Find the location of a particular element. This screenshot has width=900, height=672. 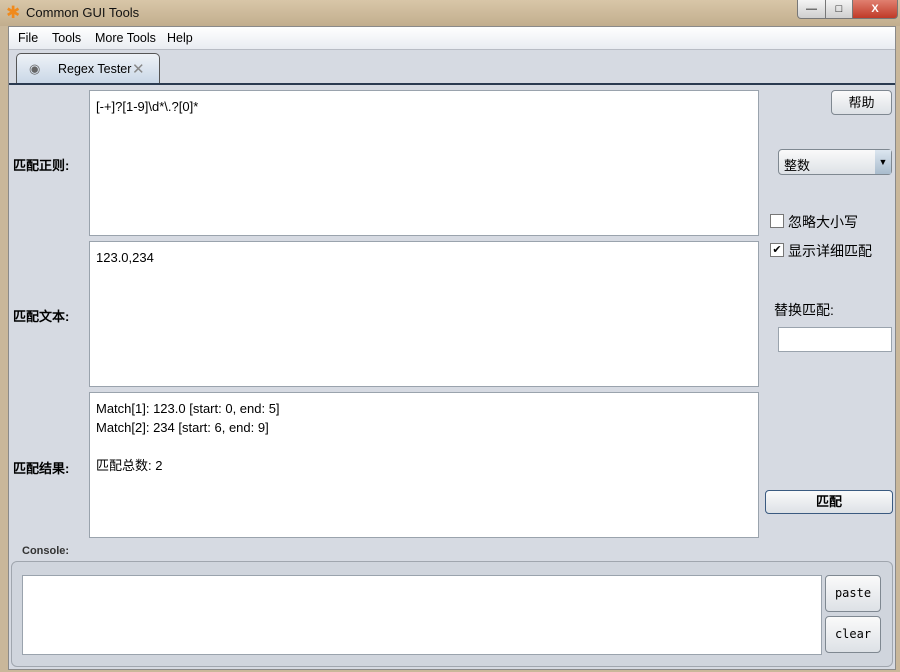

regex-label: 匹配正则: is located at coordinates (41, 165).